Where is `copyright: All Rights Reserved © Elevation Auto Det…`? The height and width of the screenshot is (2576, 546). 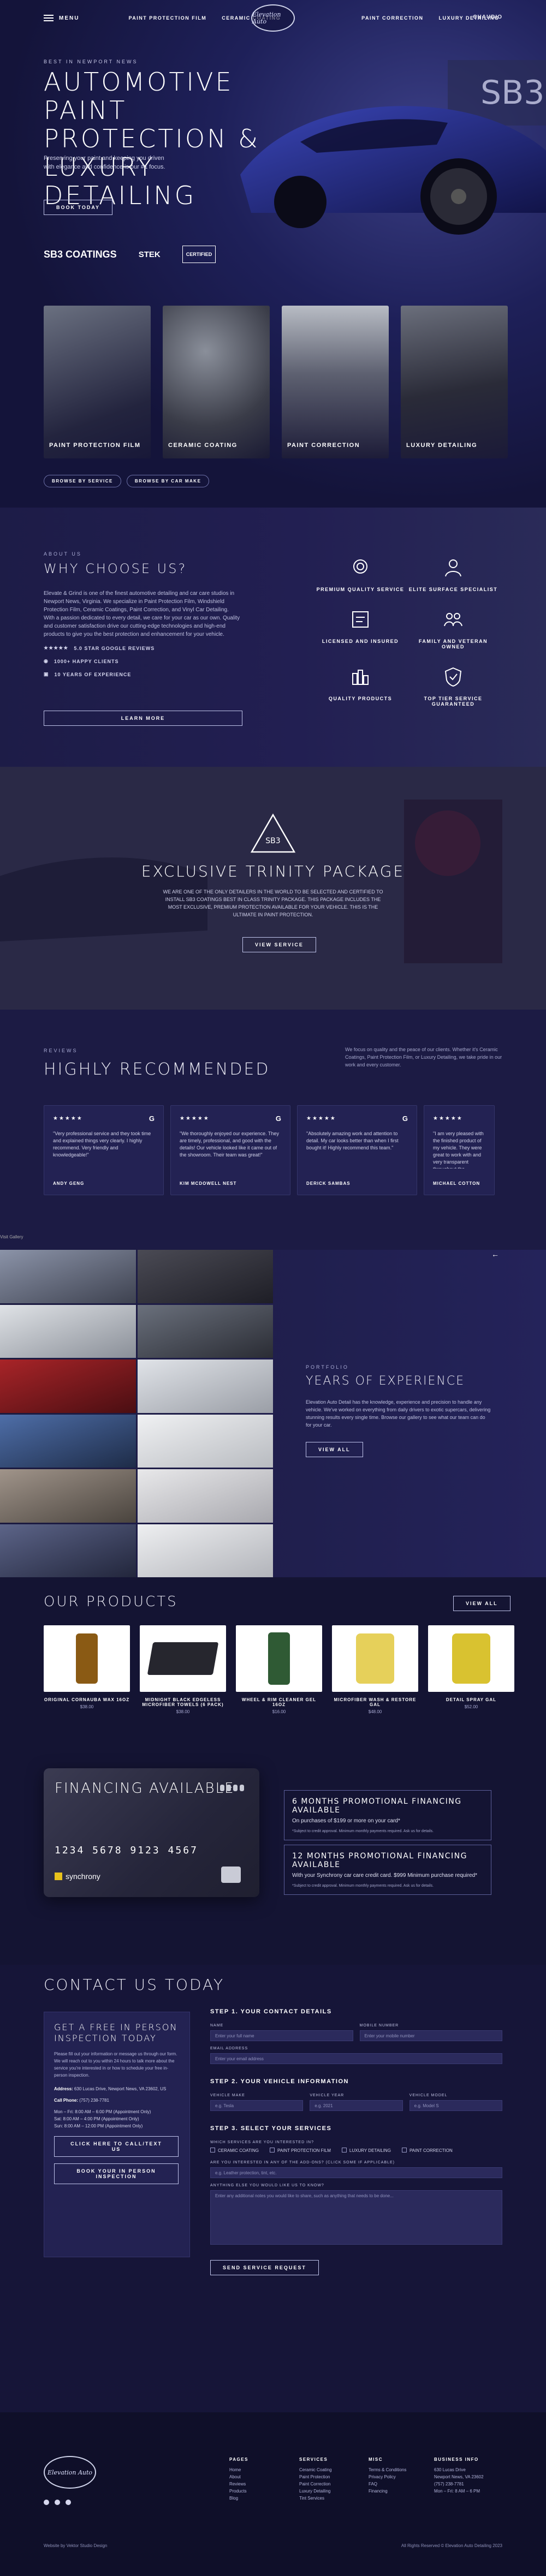
copyright: All Rights Reserved © Elevation Auto Det… is located at coordinates (451, 2545).